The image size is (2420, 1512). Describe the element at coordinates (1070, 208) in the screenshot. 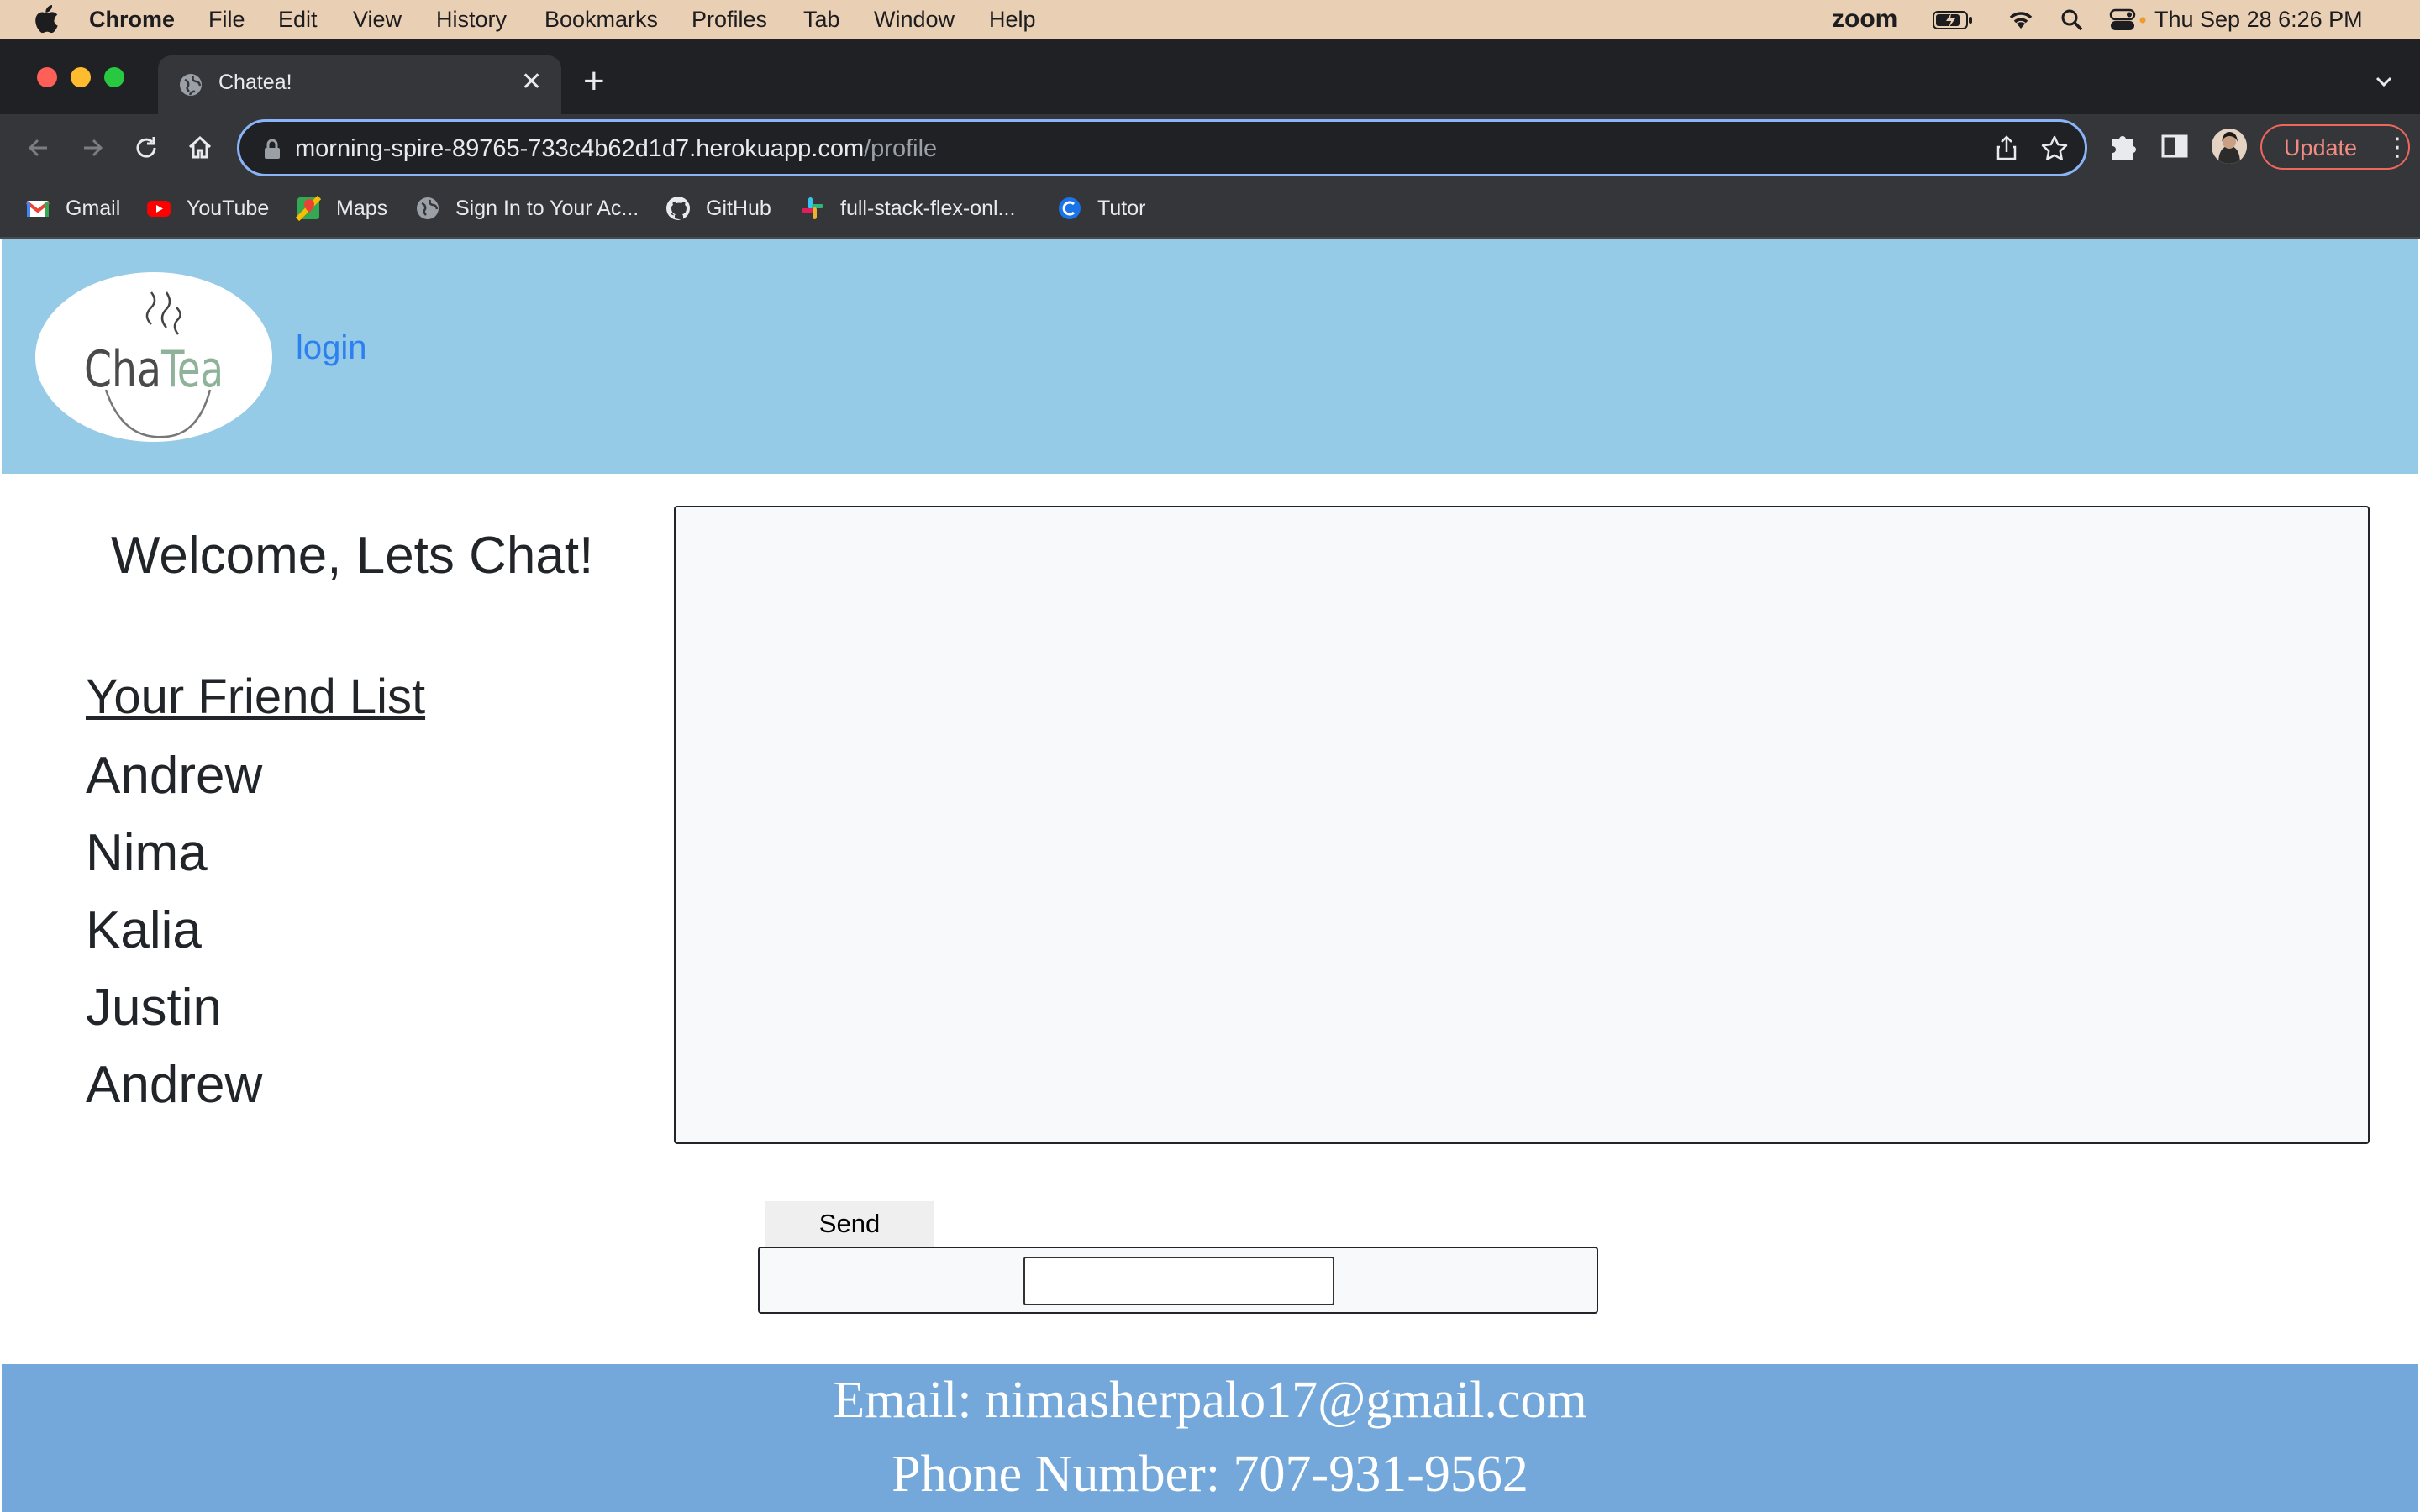

I see `tutor-icon` at that location.